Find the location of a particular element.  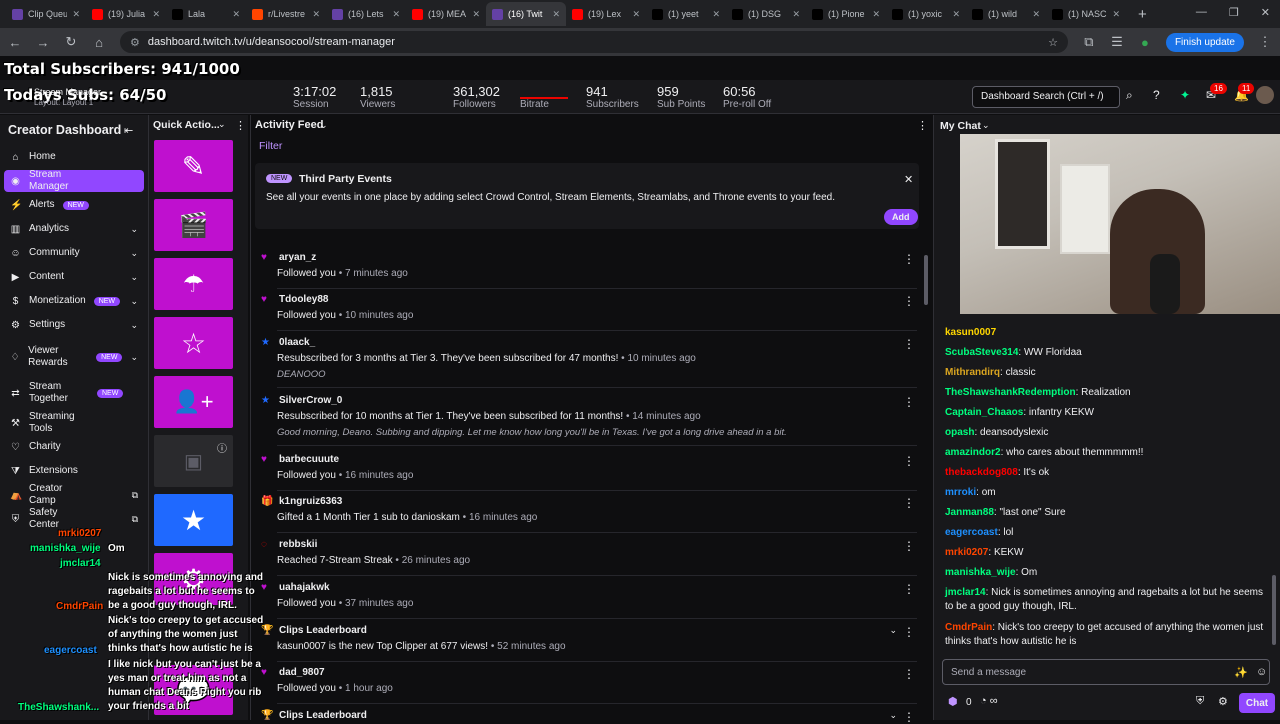

browser-tab: (1) NASC ✕ is located at coordinates (1086, 14).